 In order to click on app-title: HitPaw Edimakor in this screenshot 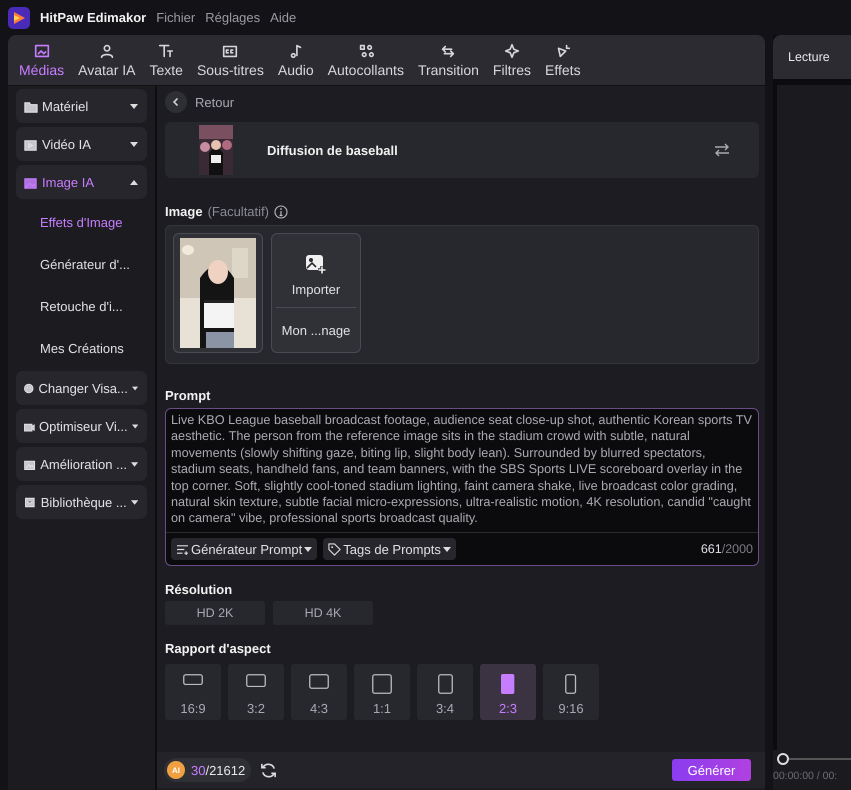, I will do `click(93, 17)`.